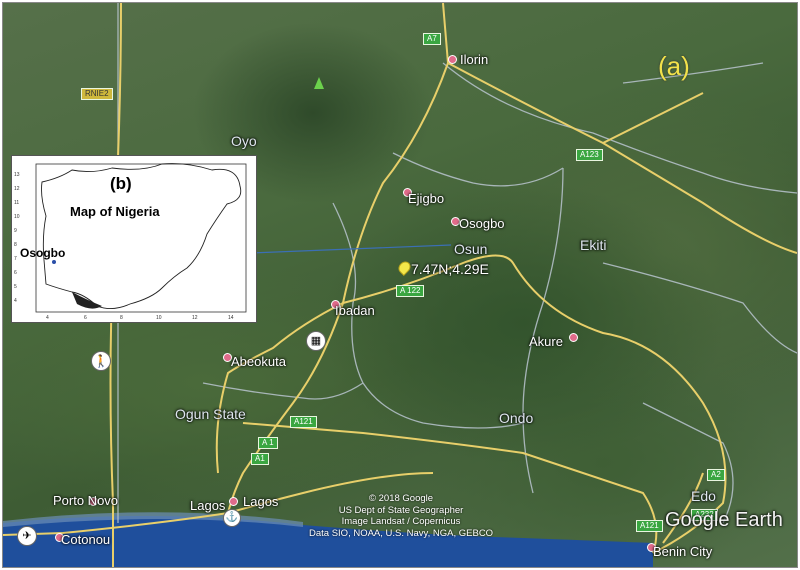 This screenshot has width=800, height=570. I want to click on place-label-benin-city: Benin City, so click(682, 551).